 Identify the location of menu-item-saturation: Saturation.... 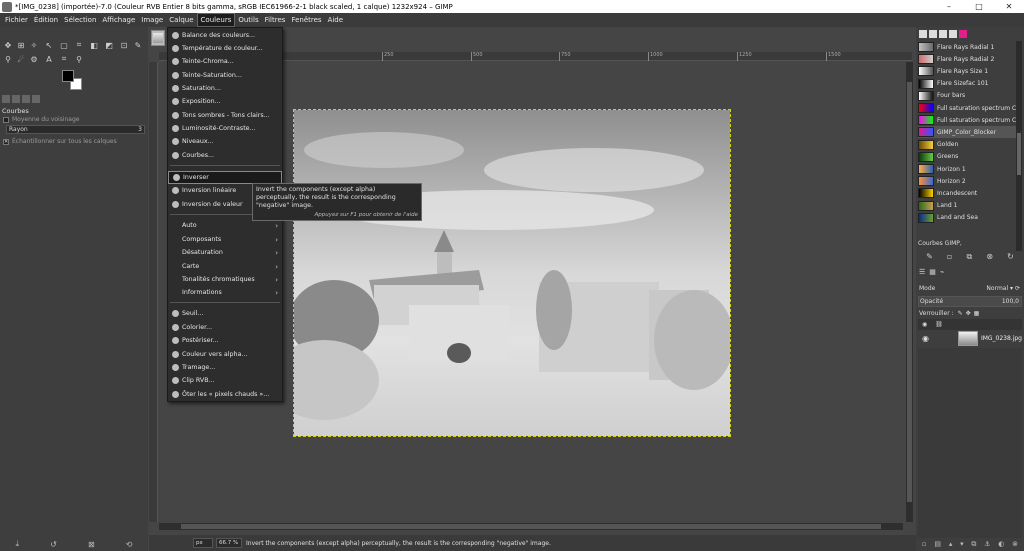
(225, 88).